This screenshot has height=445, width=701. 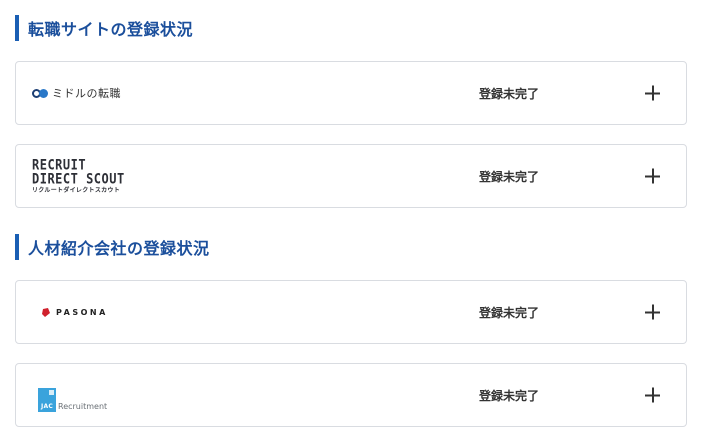 What do you see at coordinates (47, 400) in the screenshot?
I see `jac-logo-mark-icon: JAC` at bounding box center [47, 400].